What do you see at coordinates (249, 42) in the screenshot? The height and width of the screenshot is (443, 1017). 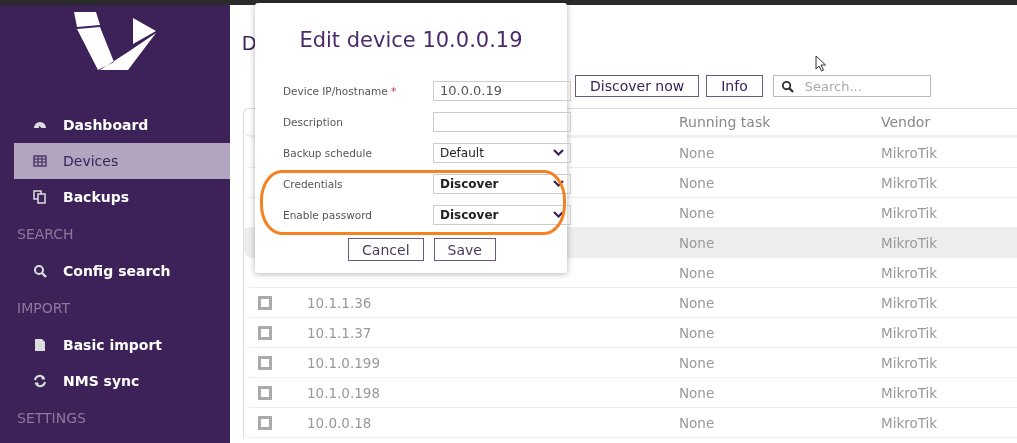 I see `page-title: D` at bounding box center [249, 42].